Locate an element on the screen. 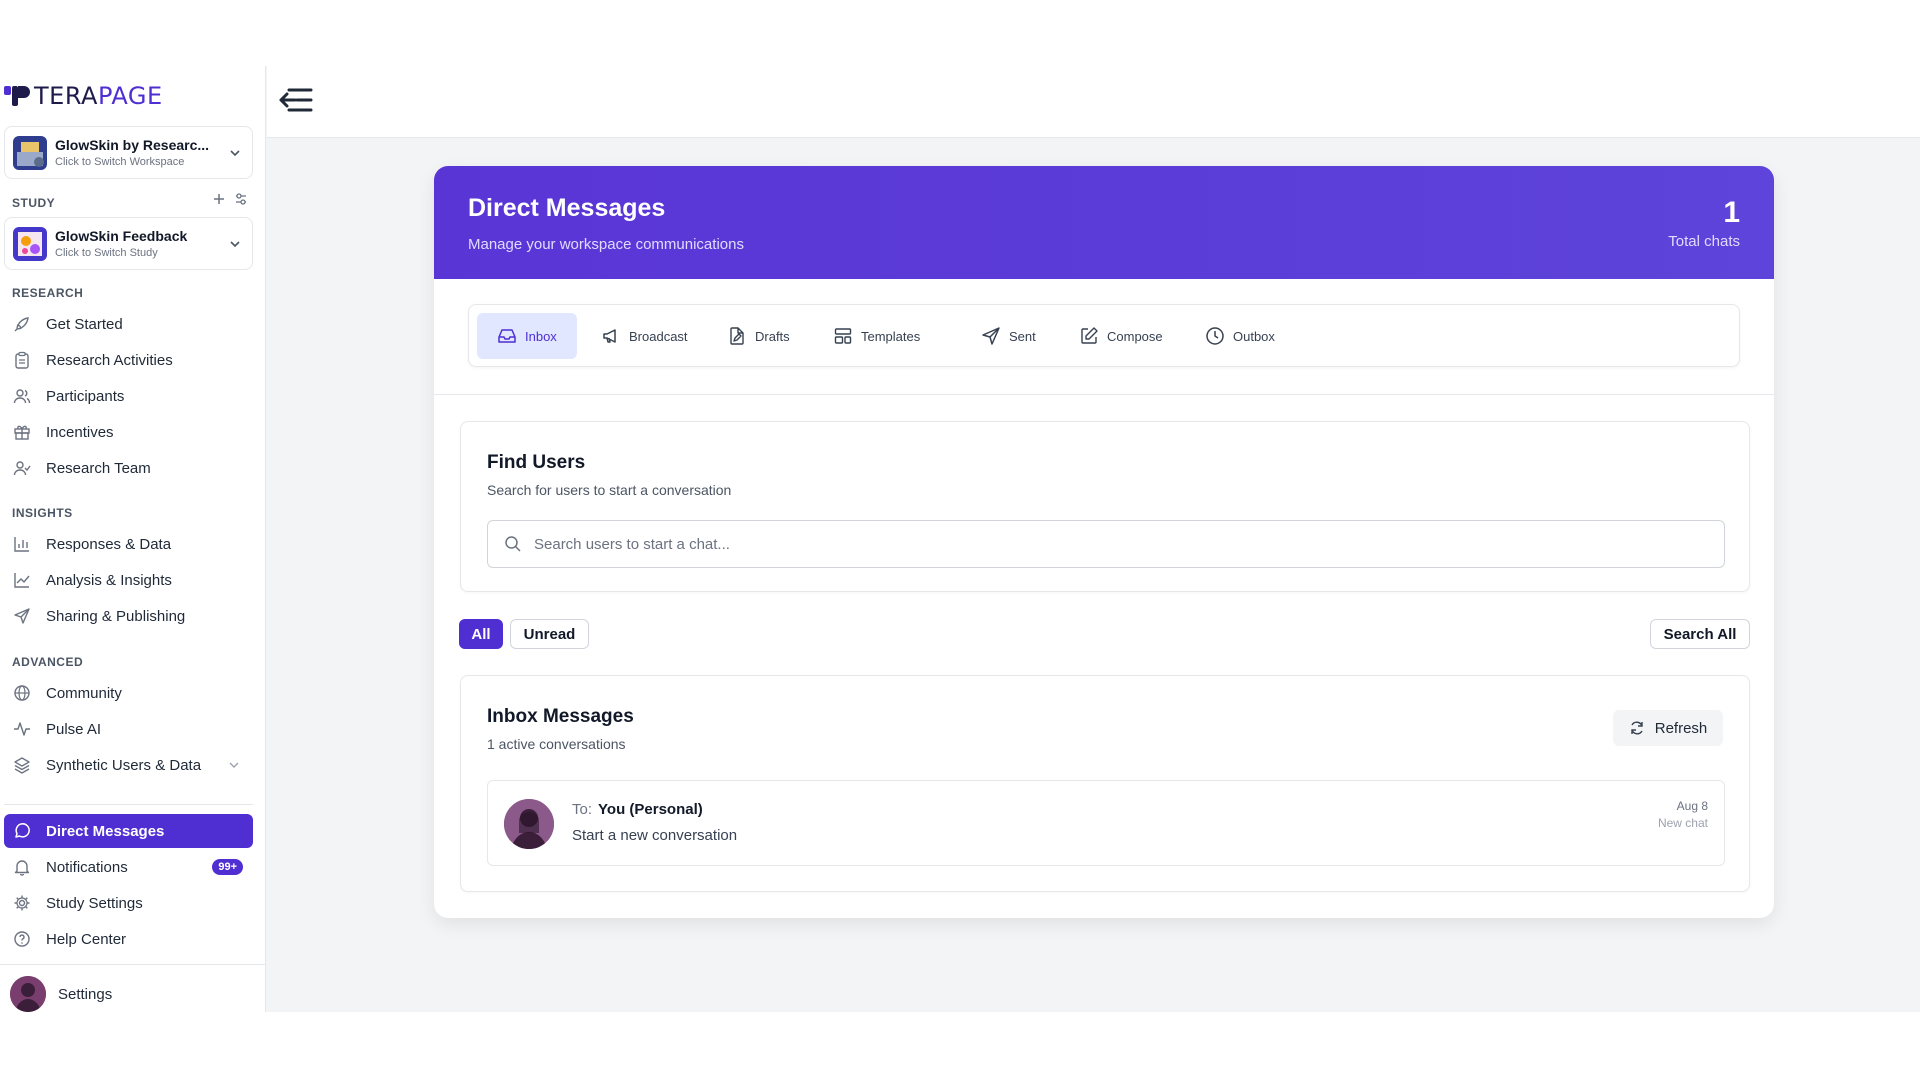 Image resolution: width=1920 pixels, height=1080 pixels. tab-outbox: Outbox is located at coordinates (1240, 336).